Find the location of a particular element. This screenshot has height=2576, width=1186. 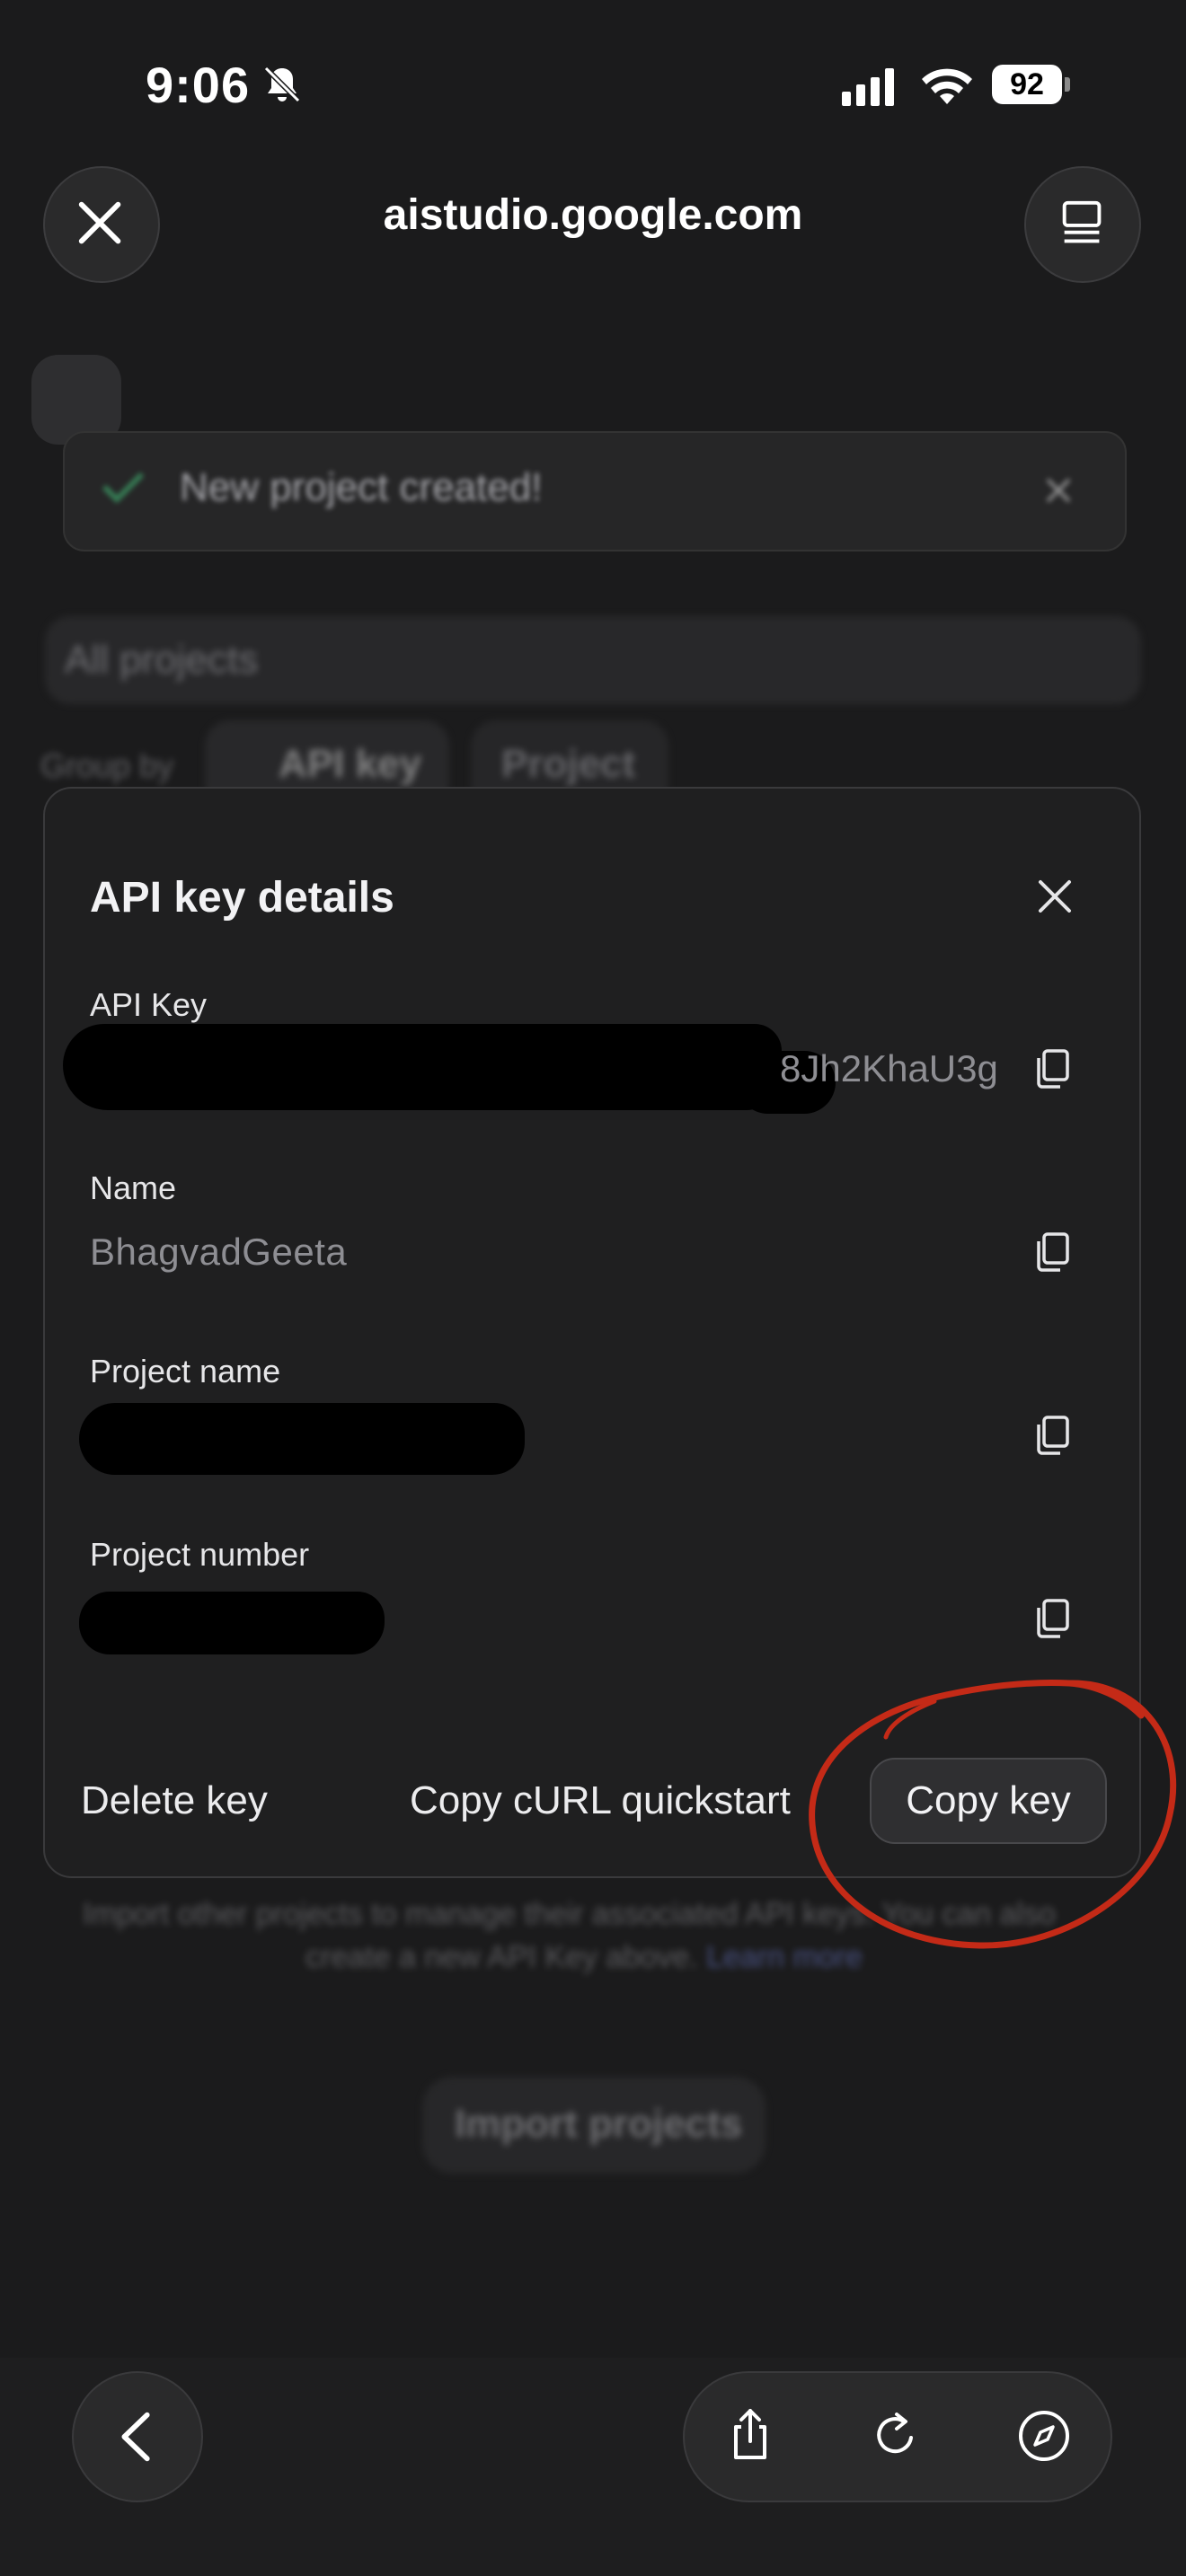

check-icon is located at coordinates (123, 488).